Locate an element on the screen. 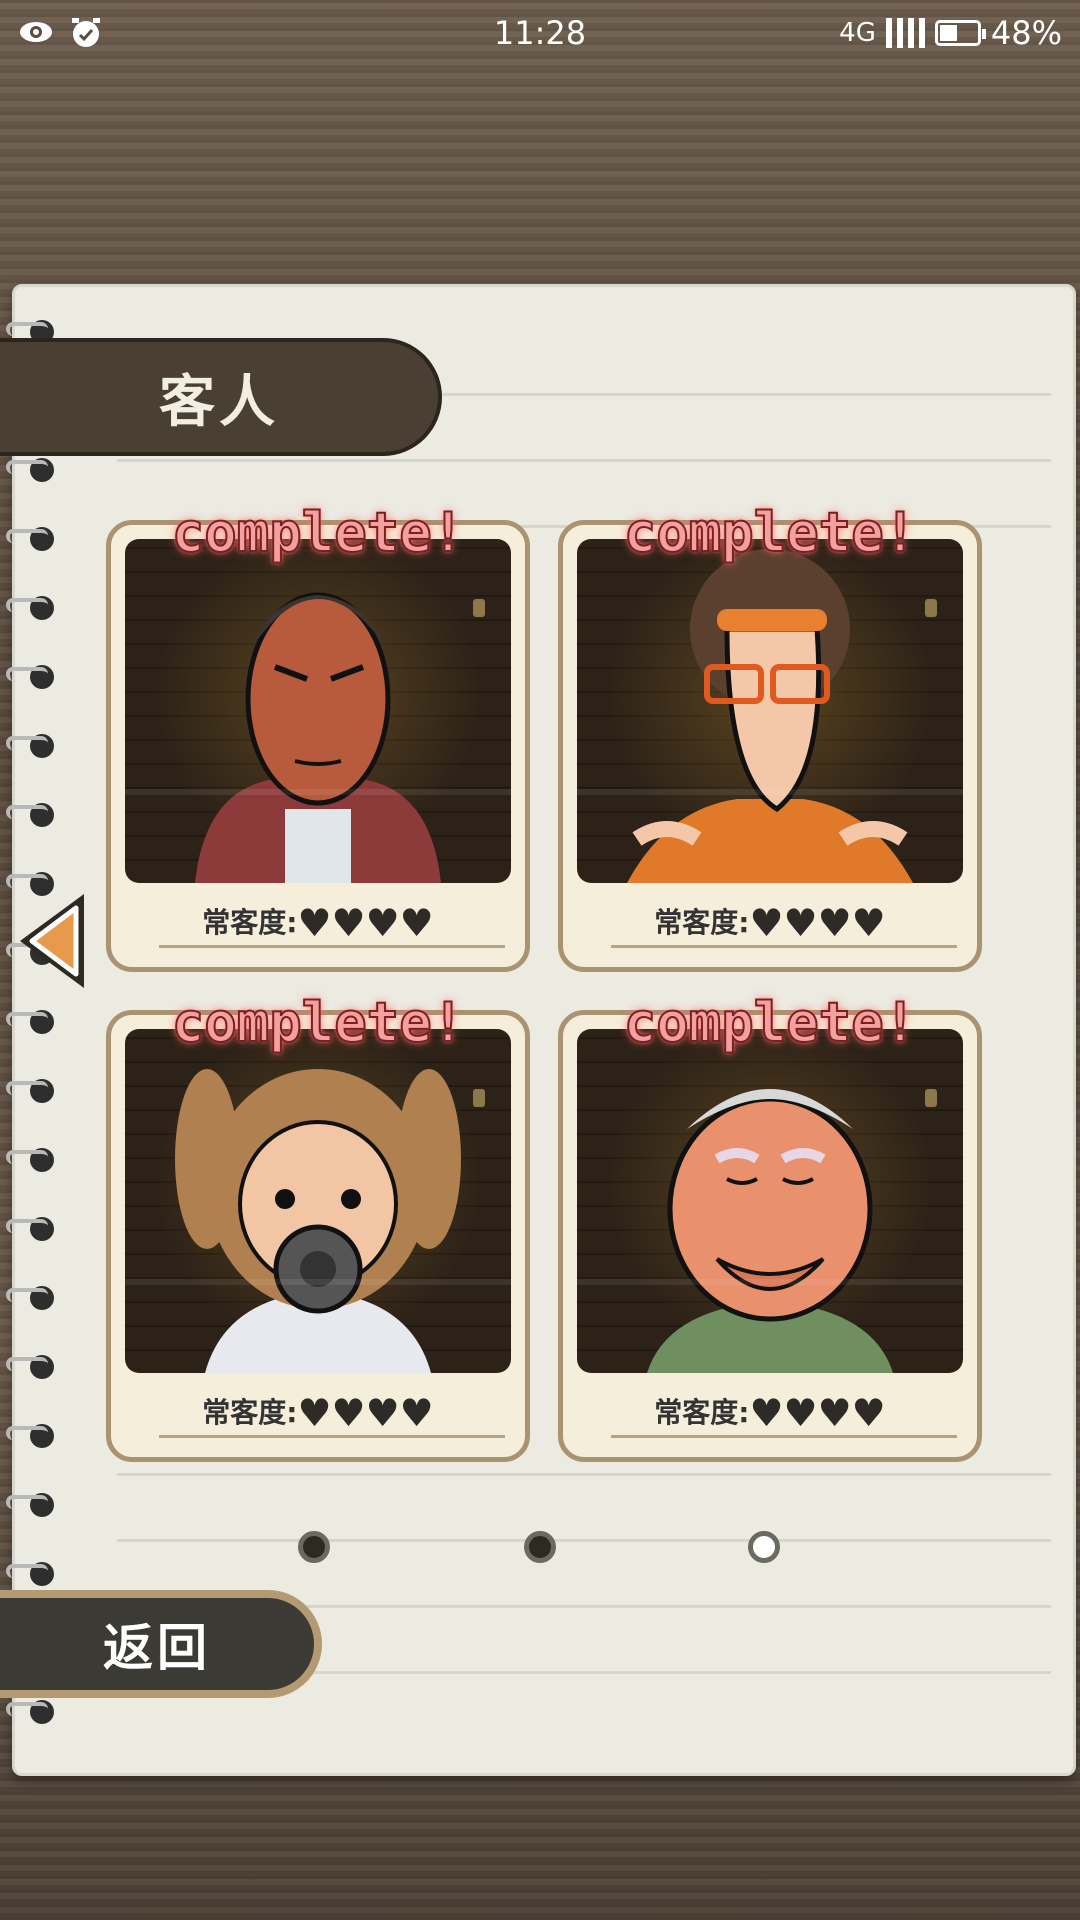 Image resolution: width=1080 pixels, height=1920 pixels. battery-icon is located at coordinates (960, 33).